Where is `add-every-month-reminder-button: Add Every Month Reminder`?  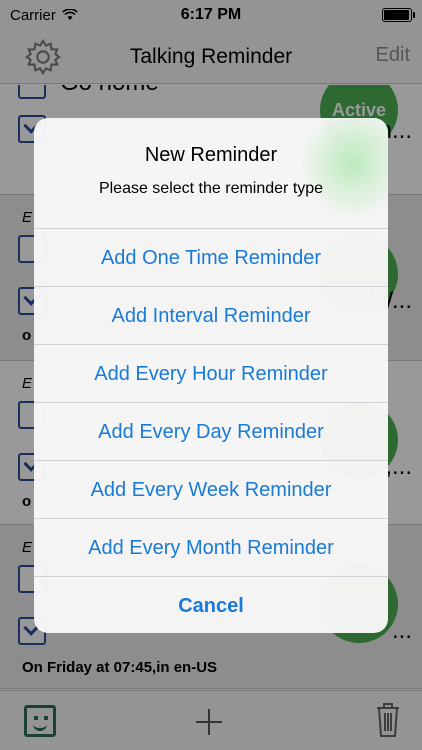 add-every-month-reminder-button: Add Every Month Reminder is located at coordinates (211, 547).